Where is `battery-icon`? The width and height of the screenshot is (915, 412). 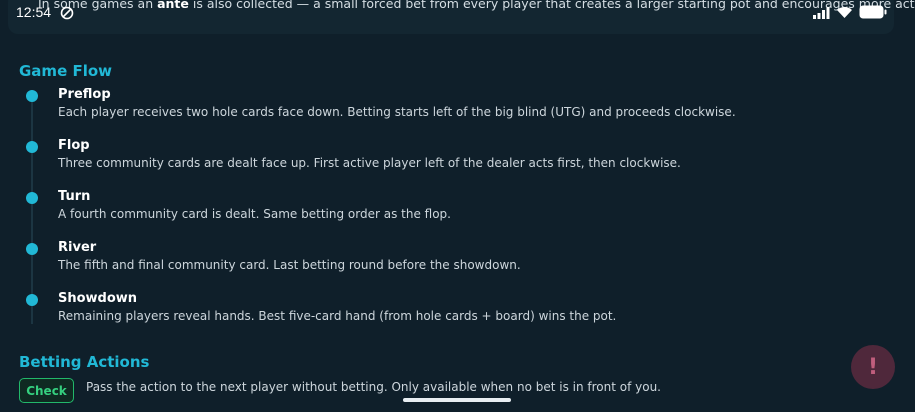
battery-icon is located at coordinates (873, 13).